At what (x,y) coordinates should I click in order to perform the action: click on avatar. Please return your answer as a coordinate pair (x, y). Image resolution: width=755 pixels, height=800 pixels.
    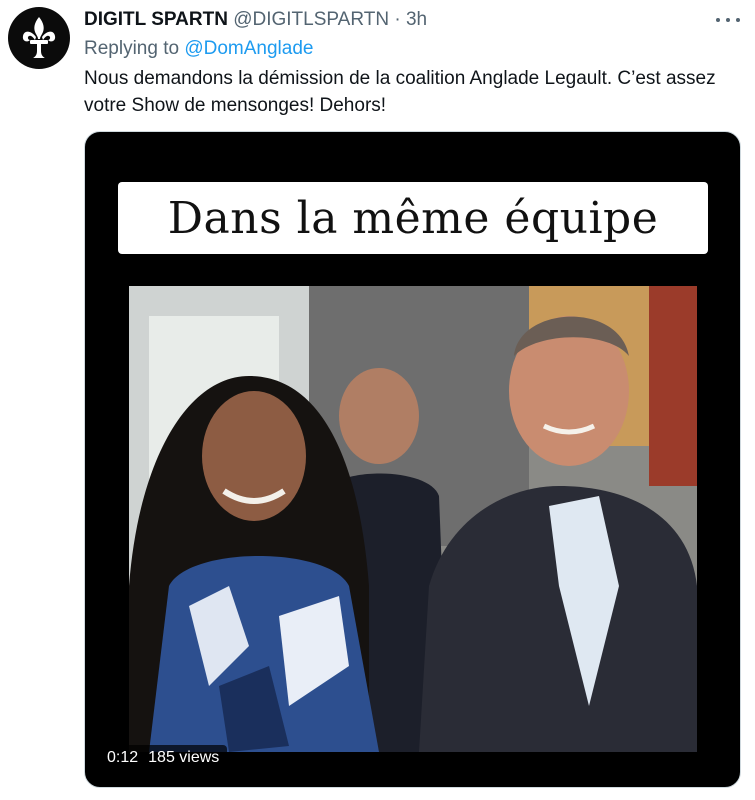
    Looking at the image, I should click on (39, 38).